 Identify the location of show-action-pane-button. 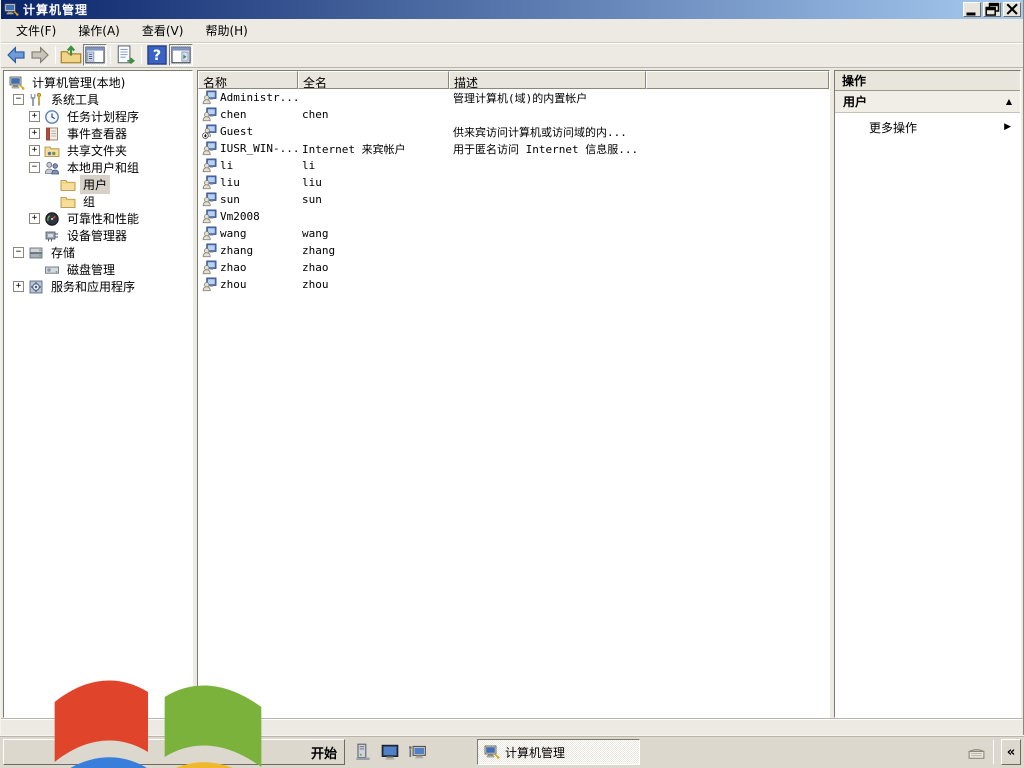
(181, 55).